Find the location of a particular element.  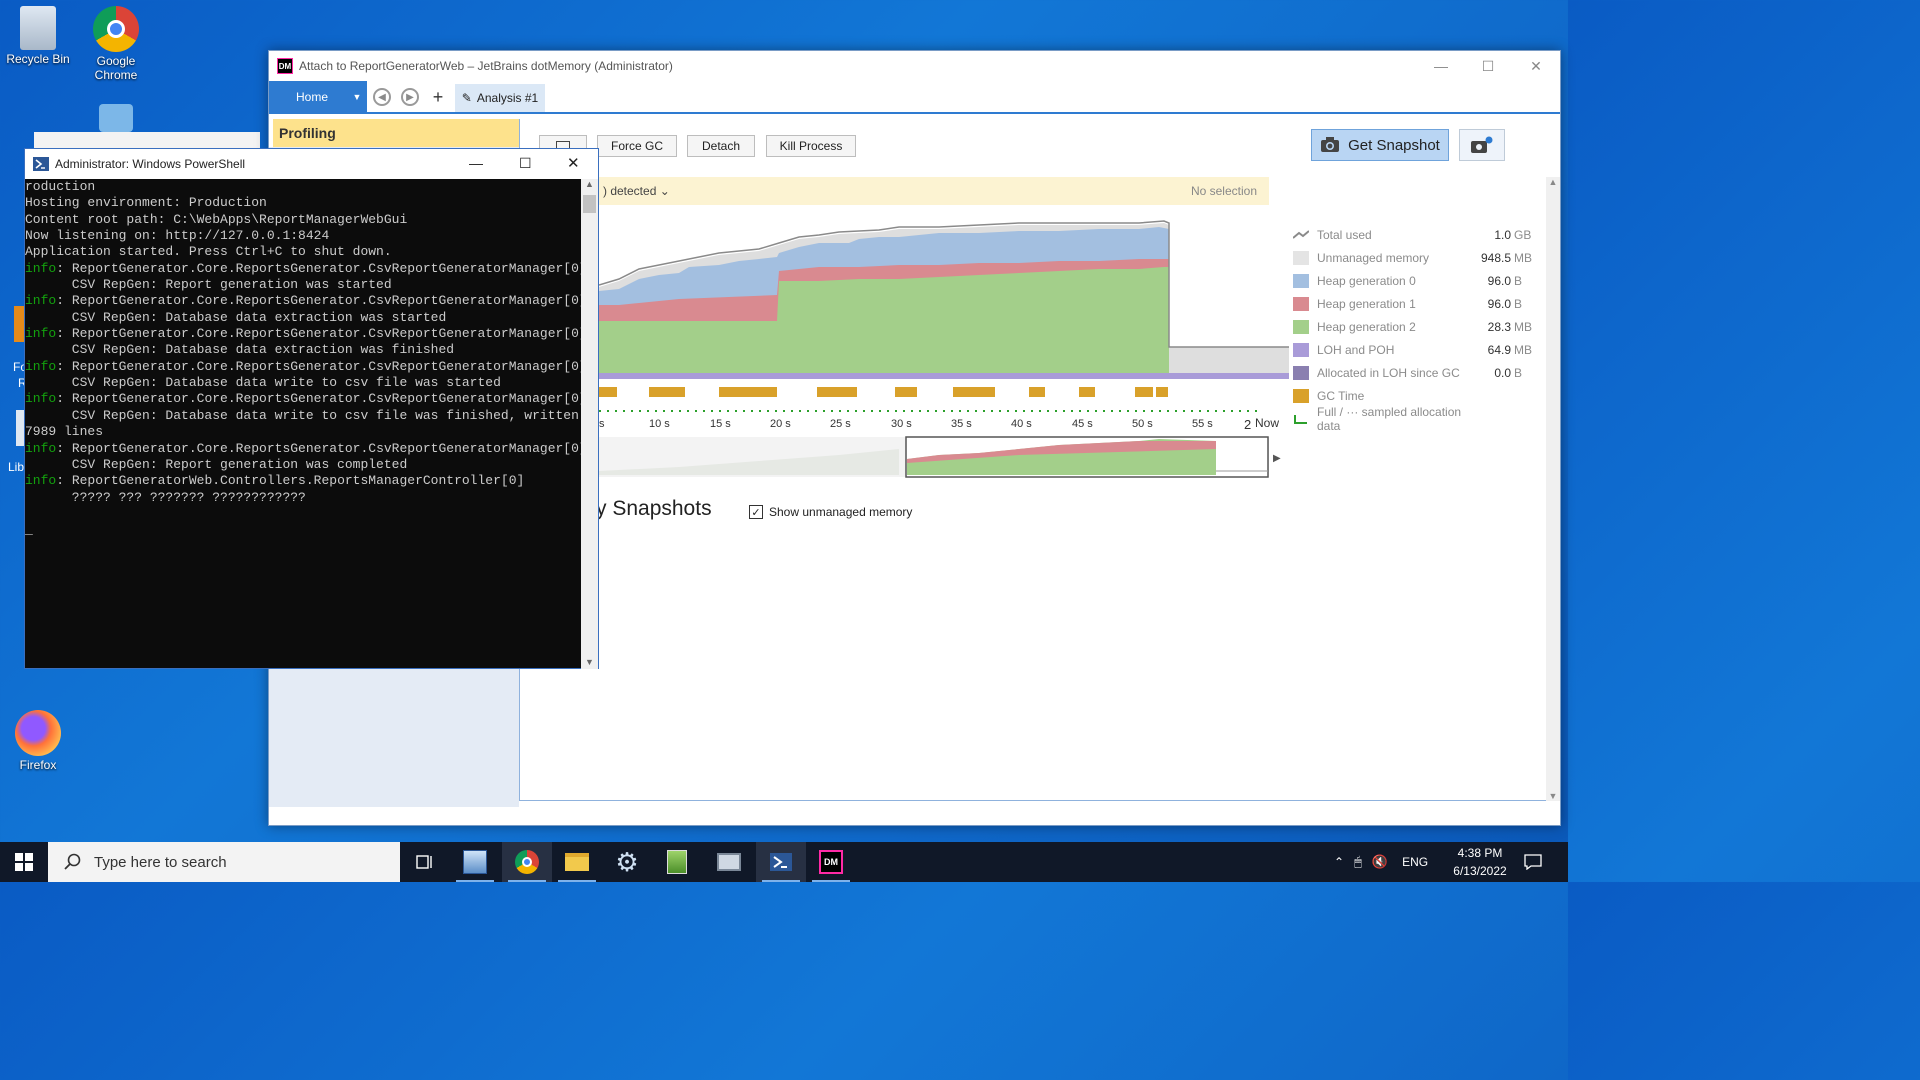

desktop-icon-partial is located at coordinates (116, 119).